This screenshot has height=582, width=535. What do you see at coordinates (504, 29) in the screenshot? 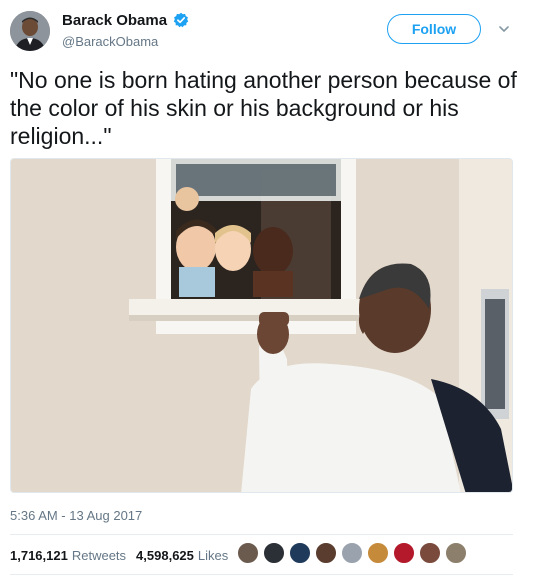
I see `chevron-down-icon` at bounding box center [504, 29].